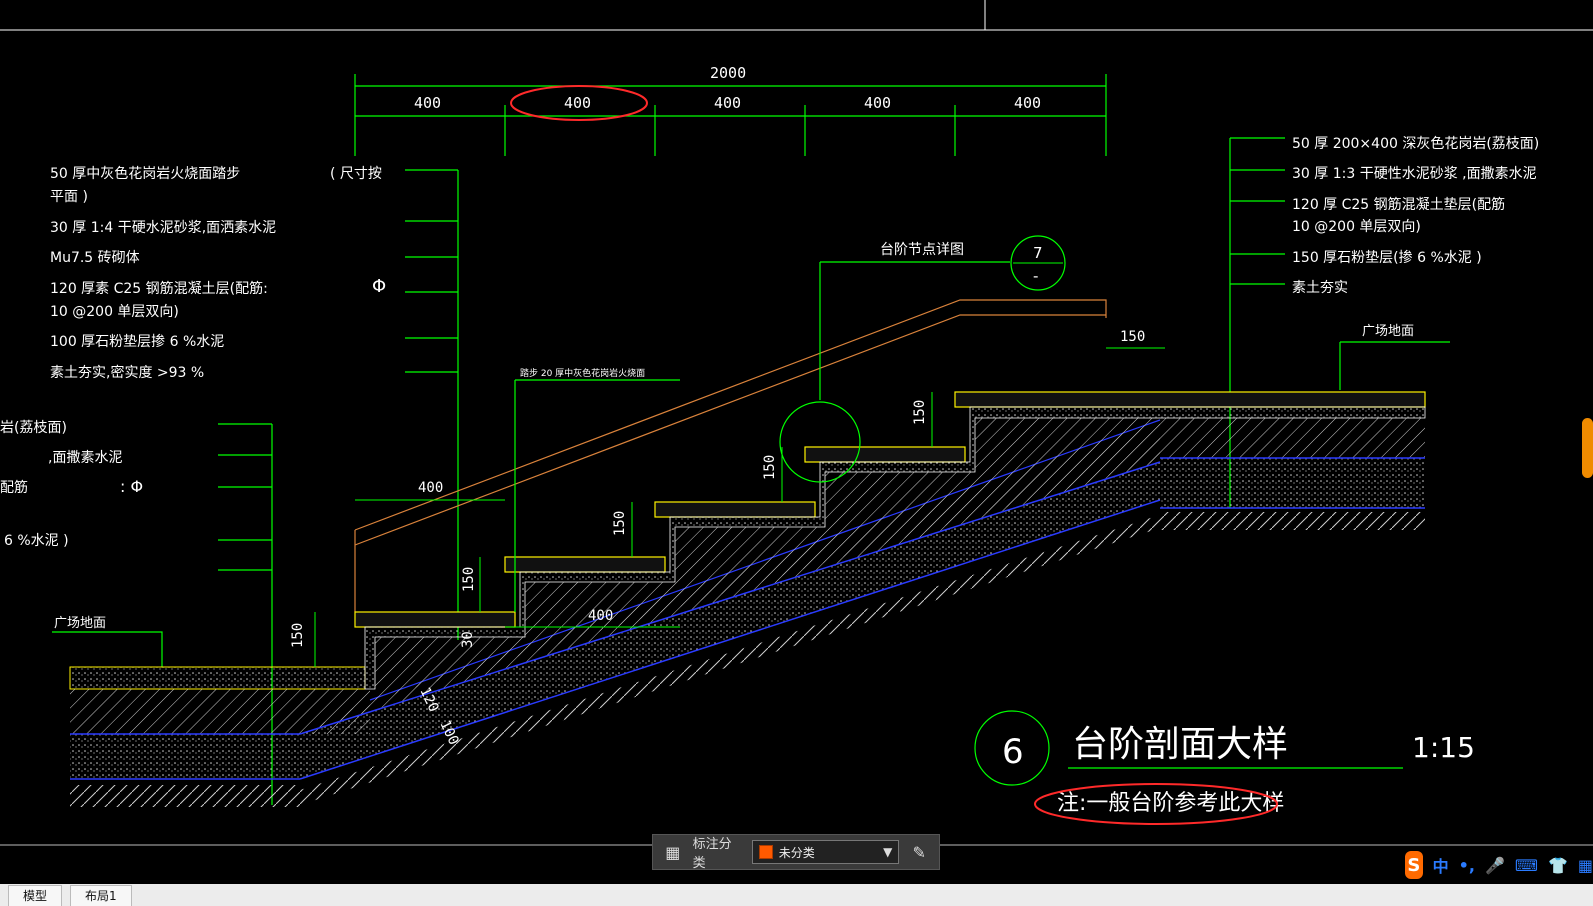  I want to click on svg-text: 7, so click(1038, 253).